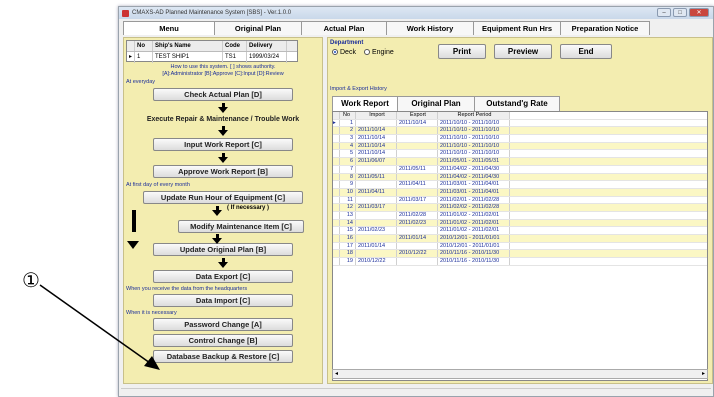  I want to click on table-row: 6 2011/06/07 2011/05/01 - 2011/05/31, so click(520, 162).